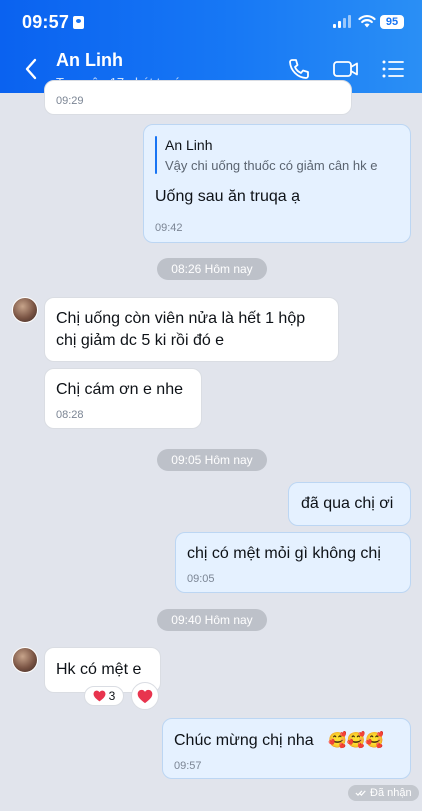  I want to click on quoted-sender: An Linh, so click(189, 145).